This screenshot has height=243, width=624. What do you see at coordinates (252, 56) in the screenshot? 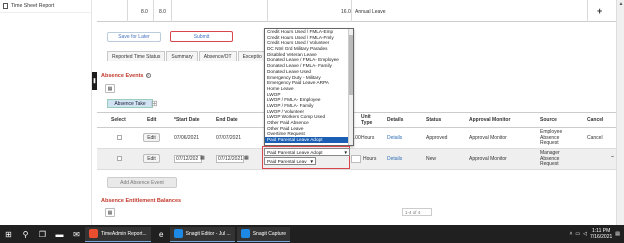
I see `tab-exceptions: Exceptio` at bounding box center [252, 56].